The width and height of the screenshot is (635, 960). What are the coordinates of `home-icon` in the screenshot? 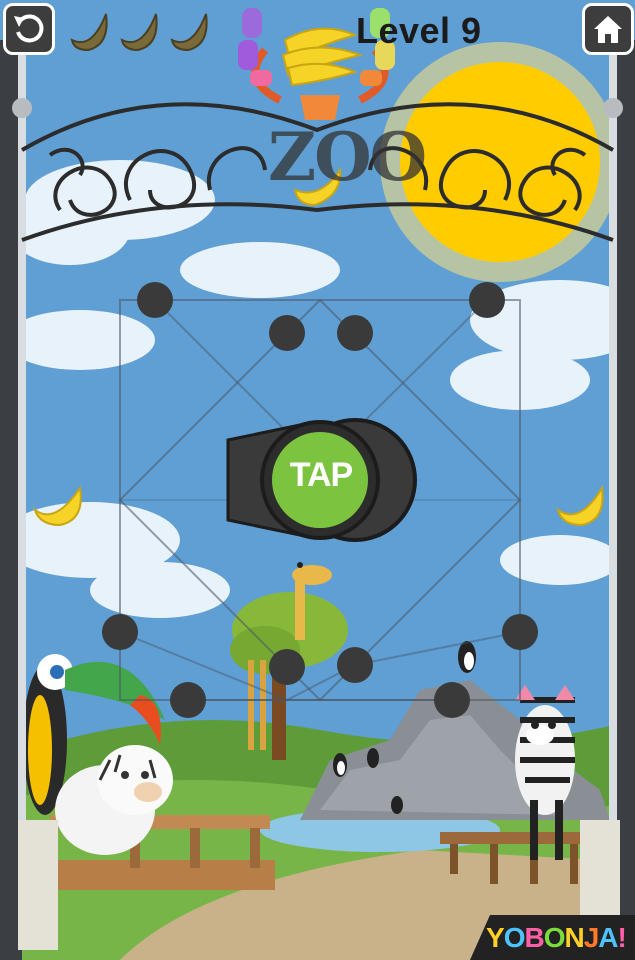 It's located at (608, 29).